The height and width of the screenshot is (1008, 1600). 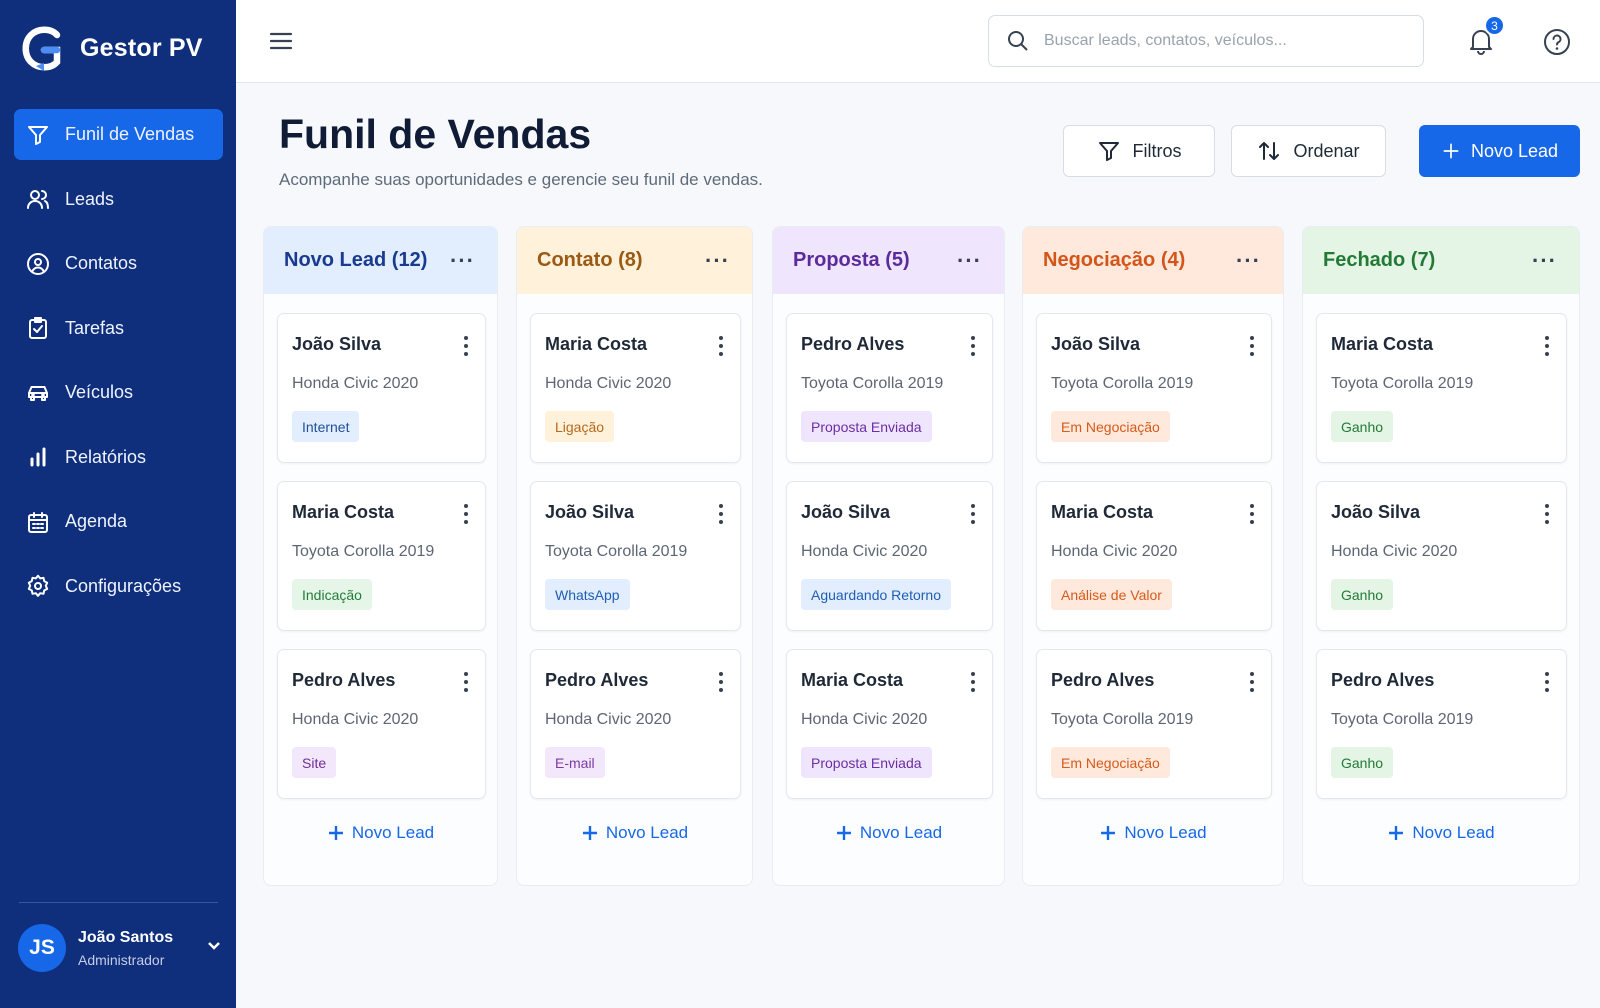 I want to click on new-lead-button-label: Novo Lead, so click(x=1514, y=150).